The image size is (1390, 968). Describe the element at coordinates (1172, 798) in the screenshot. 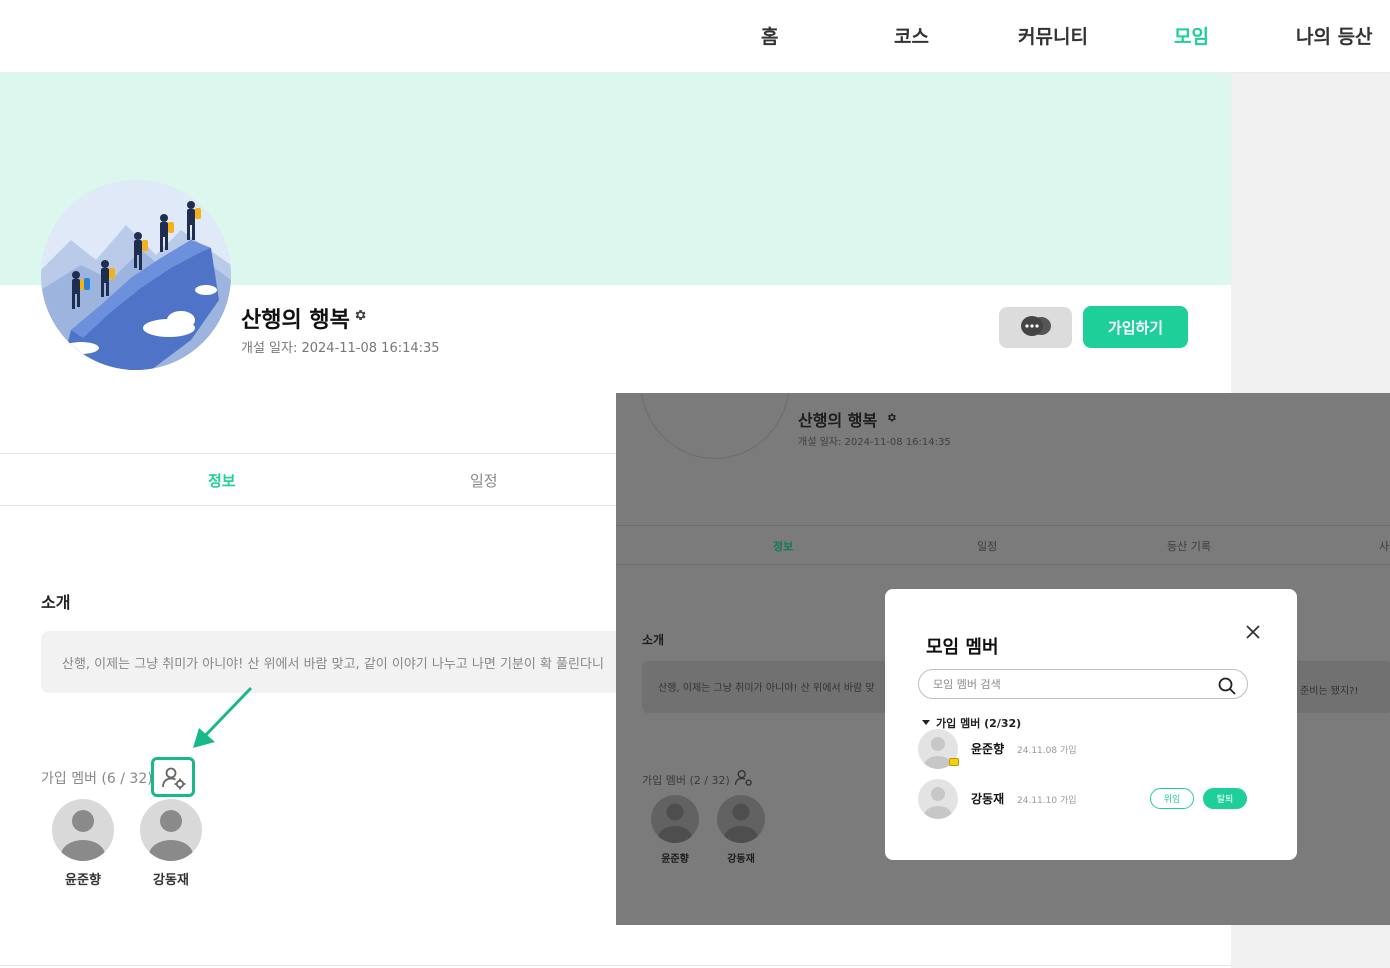

I see `delegate-button: 위임` at that location.